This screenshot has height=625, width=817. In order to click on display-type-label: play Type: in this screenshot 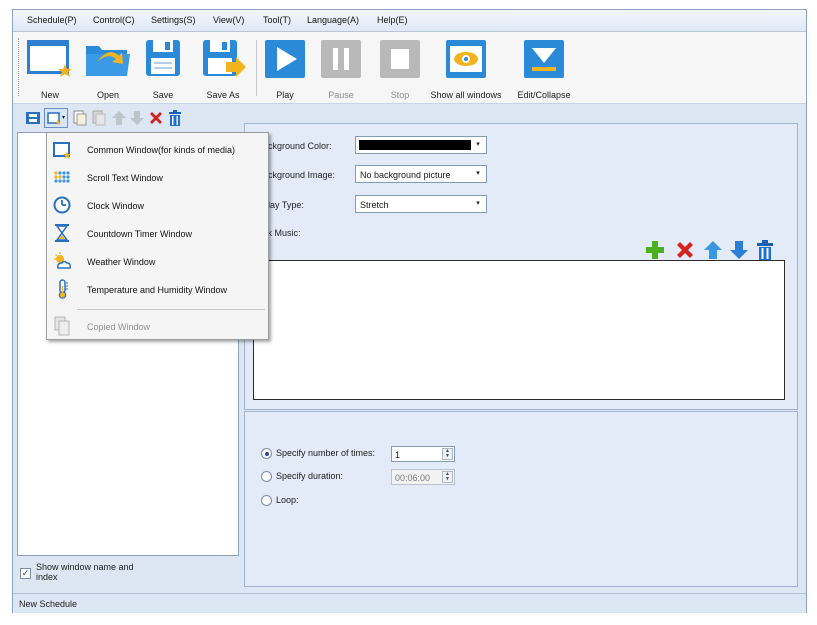, I will do `click(283, 205)`.